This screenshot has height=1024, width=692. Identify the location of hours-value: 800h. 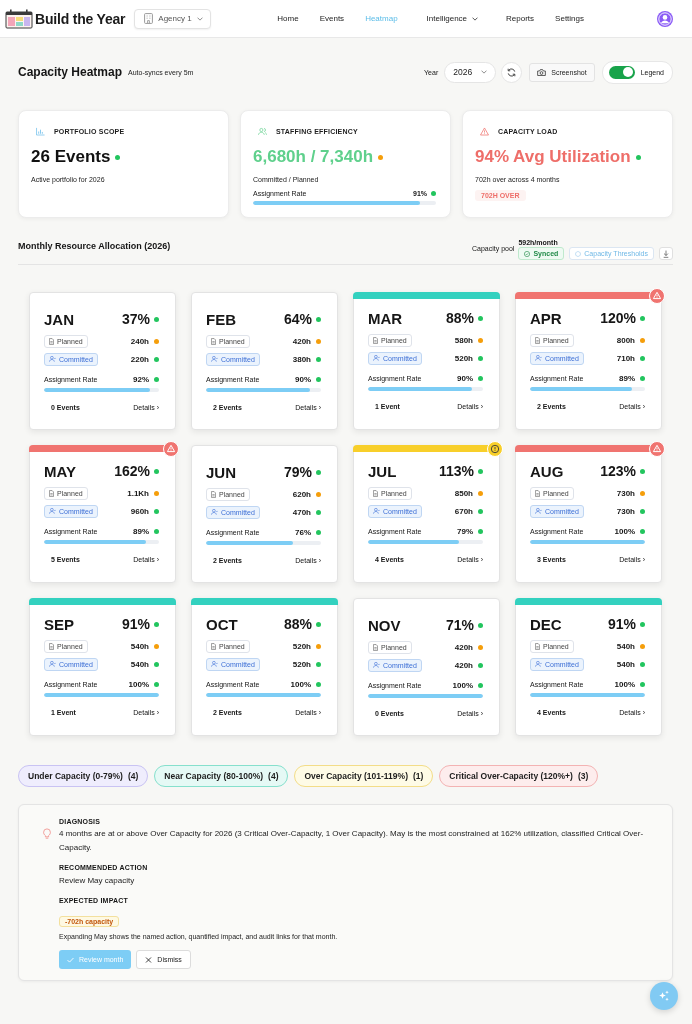
(625, 340).